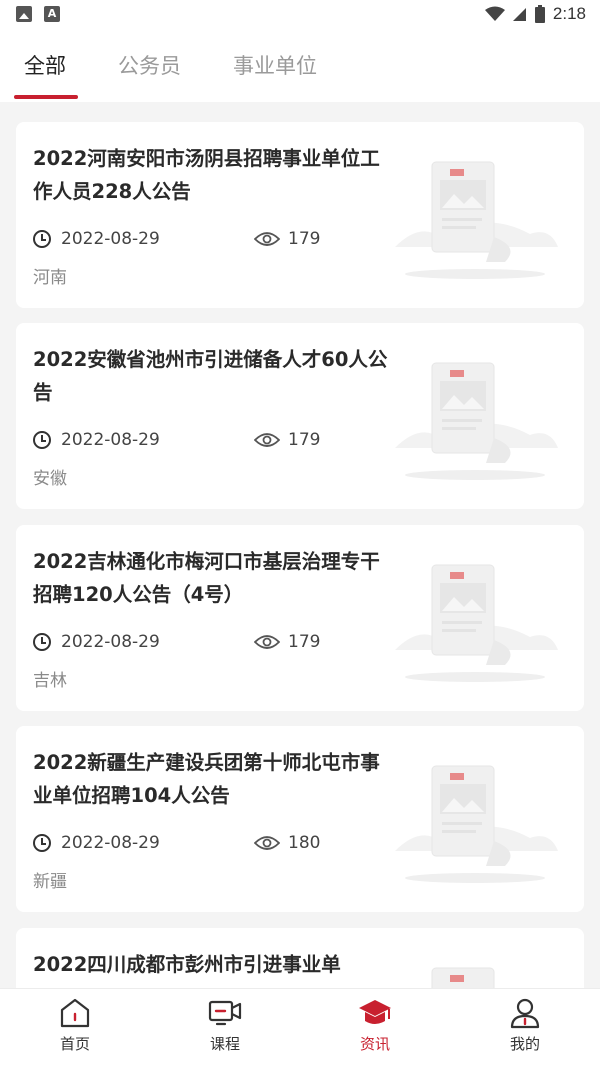 This screenshot has height=1067, width=600. I want to click on nav-course: 课程, so click(225, 1025).